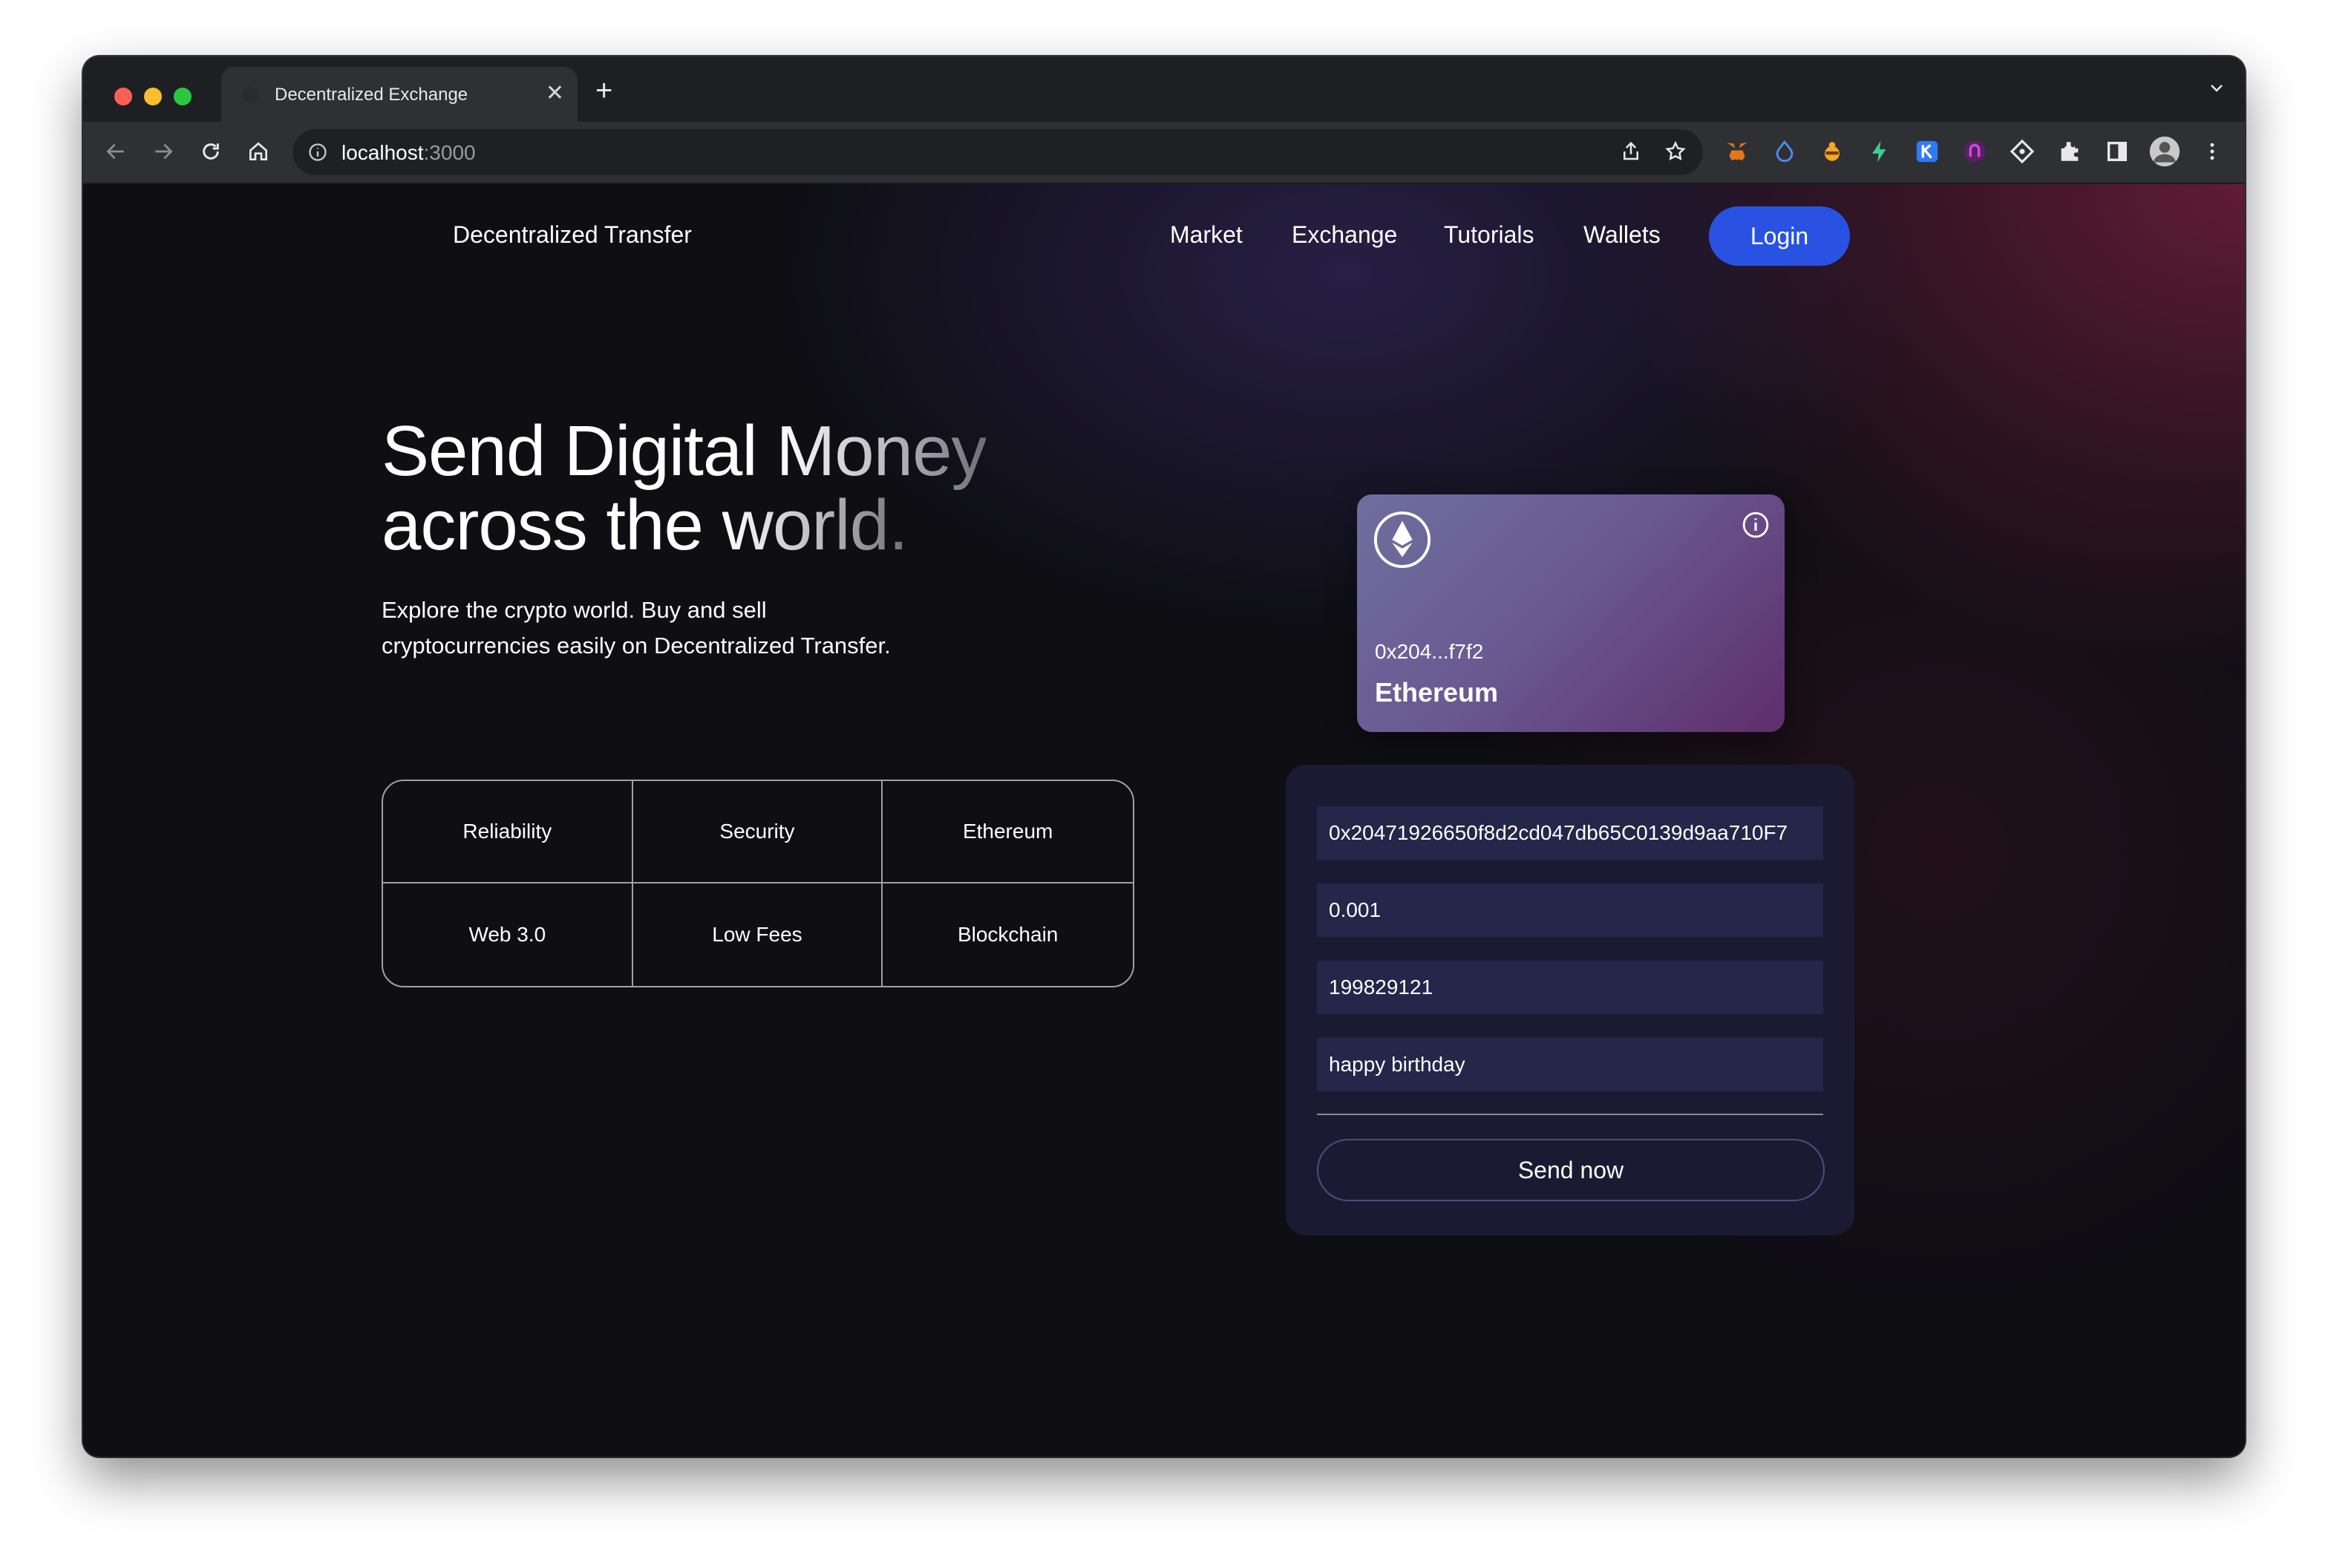 This screenshot has width=2328, height=1568. I want to click on sidepanel-icon, so click(2117, 151).